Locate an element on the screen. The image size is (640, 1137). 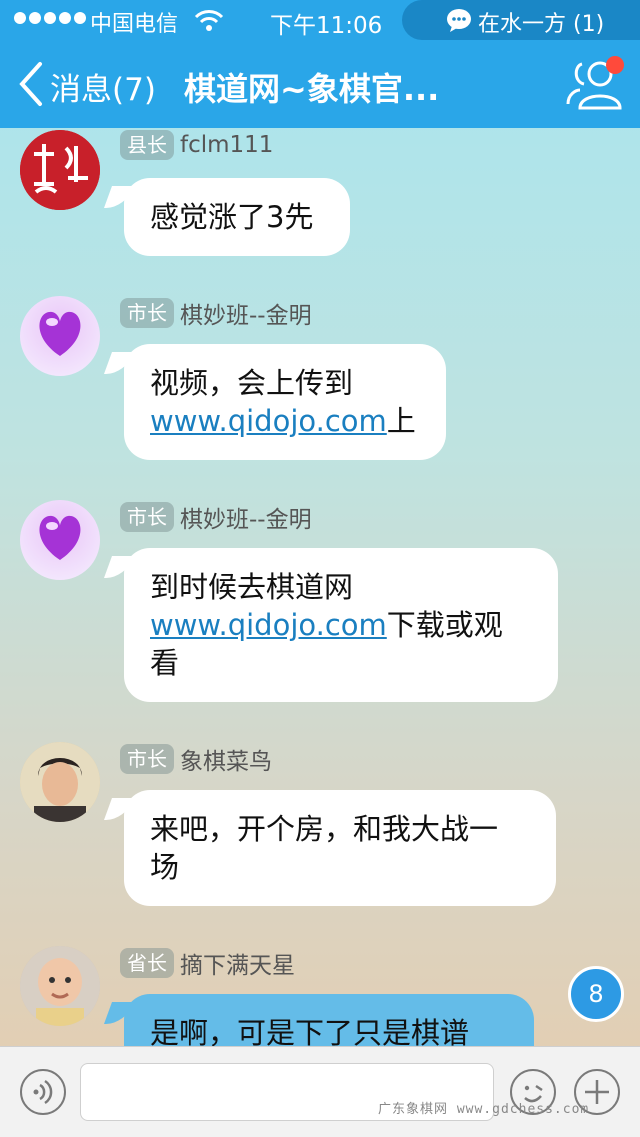
back-button: 消息(7) is located at coordinates (101, 84).